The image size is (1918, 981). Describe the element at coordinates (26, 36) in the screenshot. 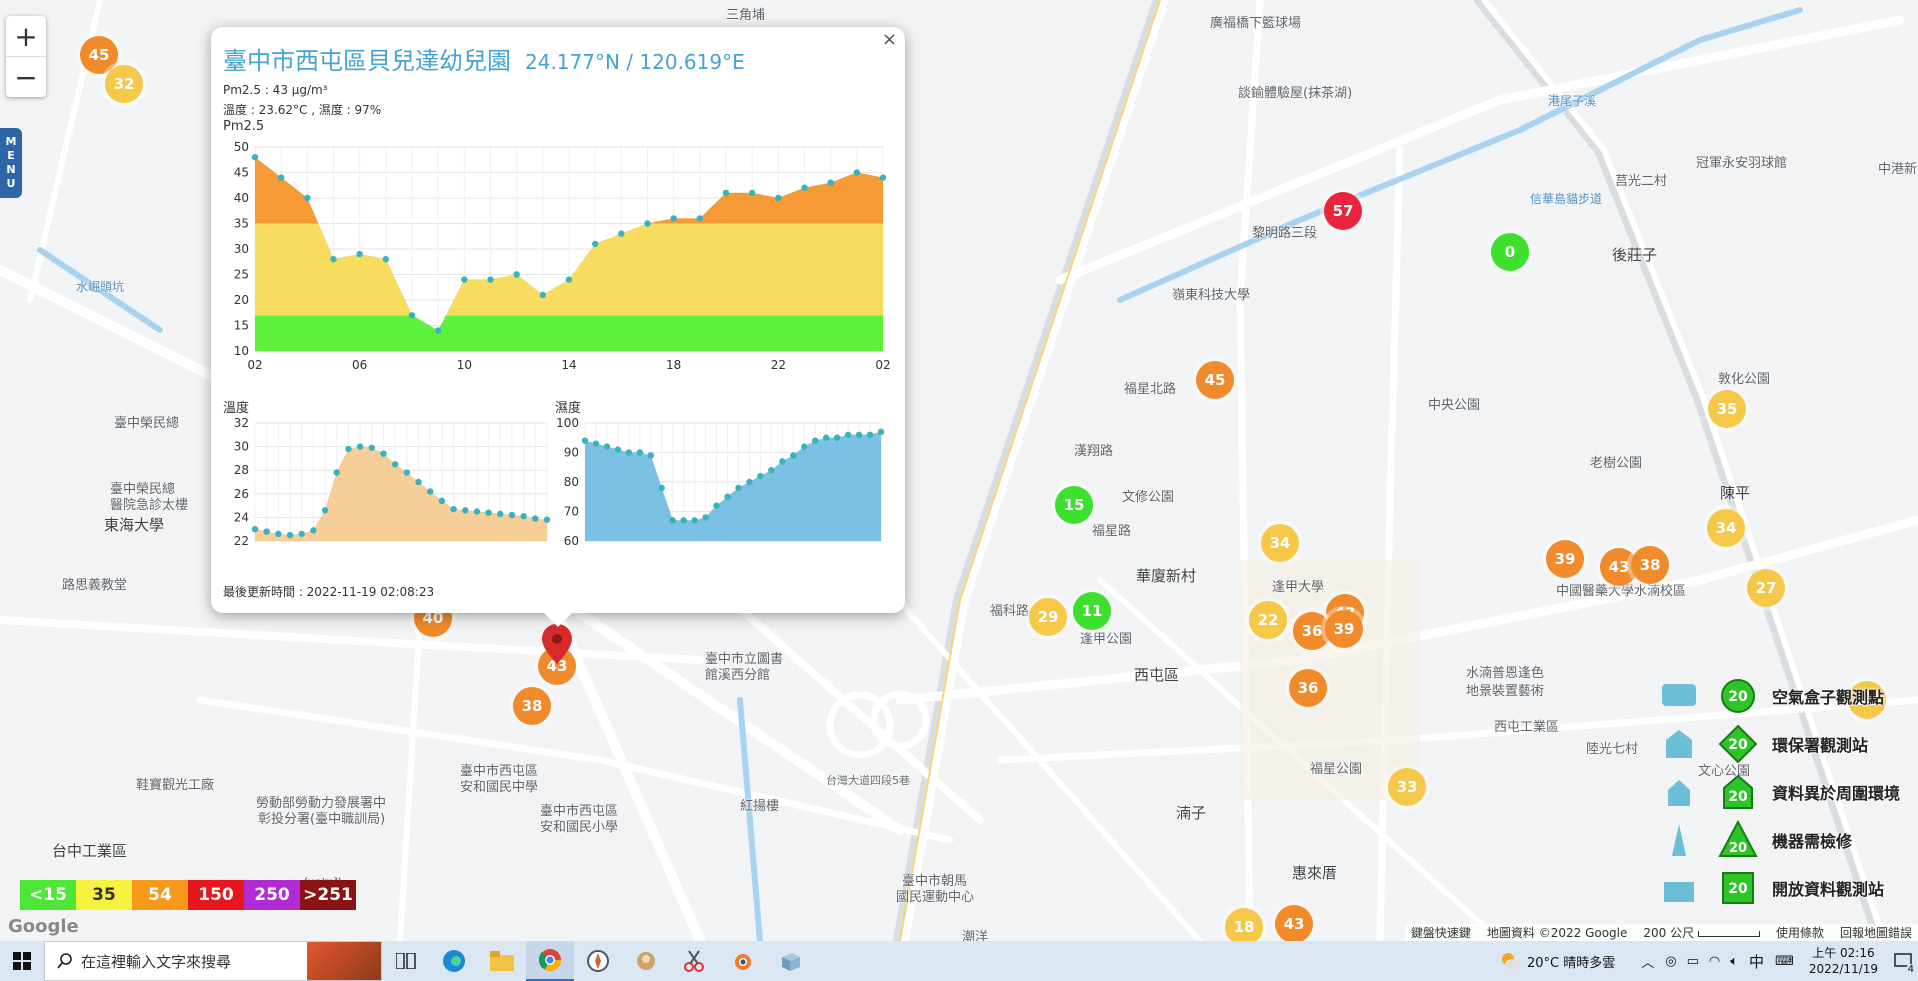

I see `zoom-in-button: +` at that location.